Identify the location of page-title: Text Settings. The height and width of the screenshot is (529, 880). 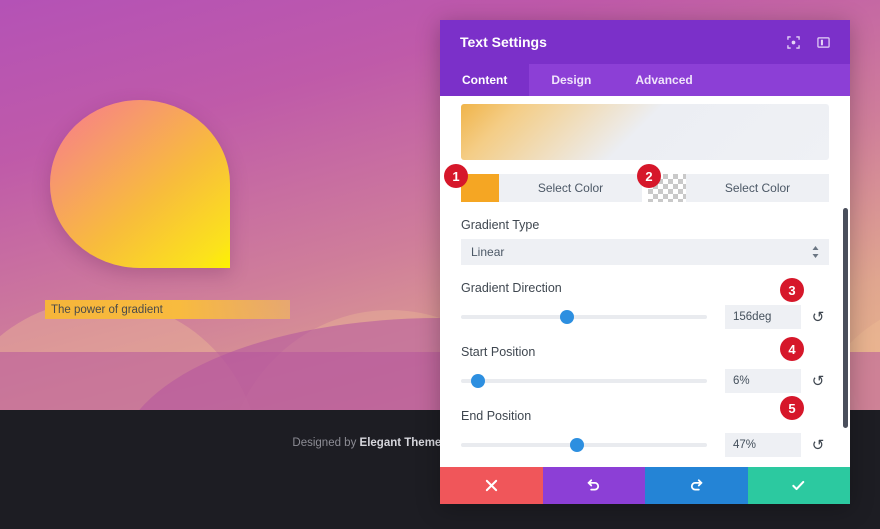
(503, 42).